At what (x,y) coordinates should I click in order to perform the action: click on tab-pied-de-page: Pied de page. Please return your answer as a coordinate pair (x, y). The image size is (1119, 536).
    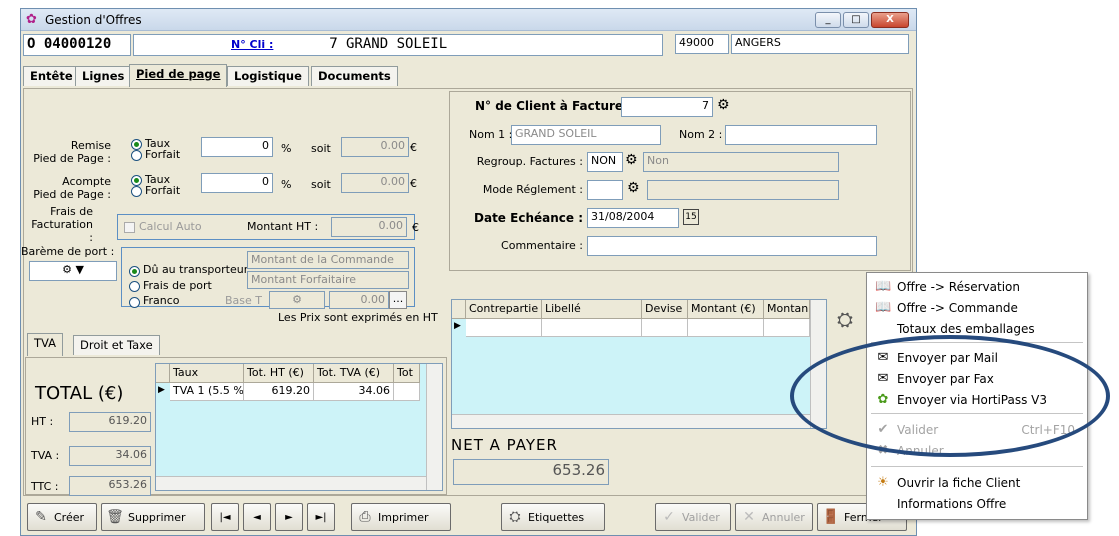
    Looking at the image, I should click on (178, 75).